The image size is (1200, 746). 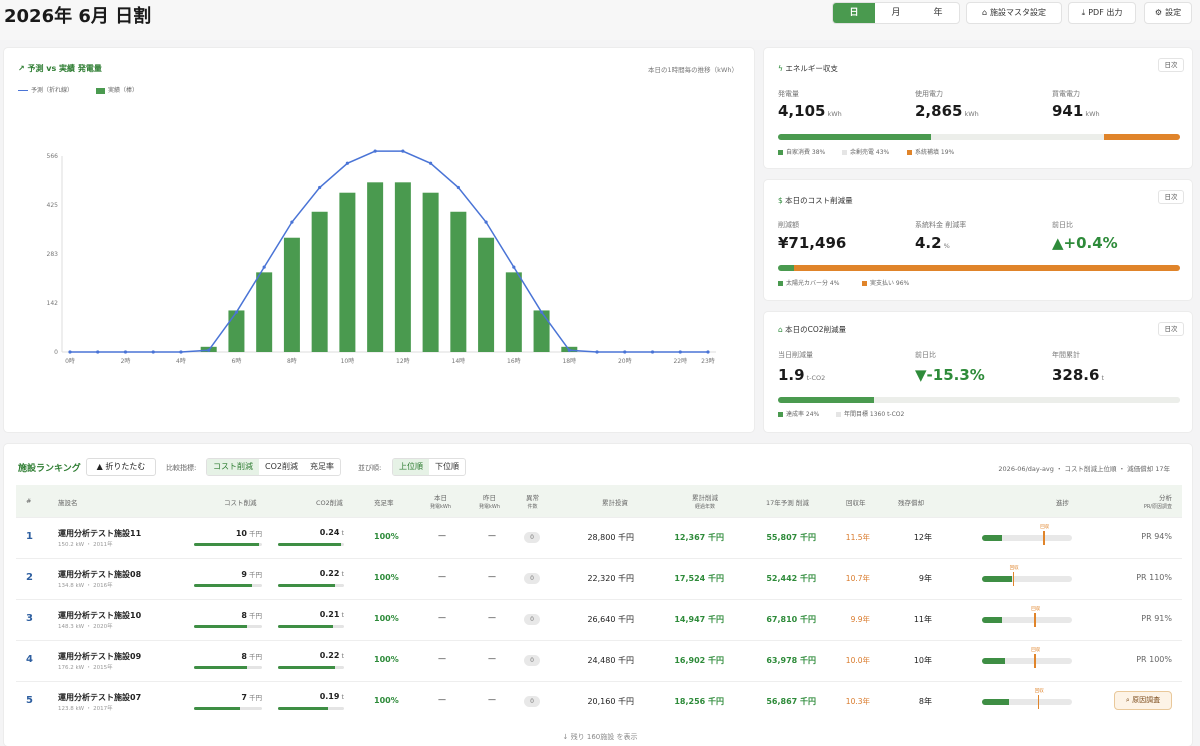 I want to click on stat-cost-saved: ¥71,496, so click(x=812, y=243).